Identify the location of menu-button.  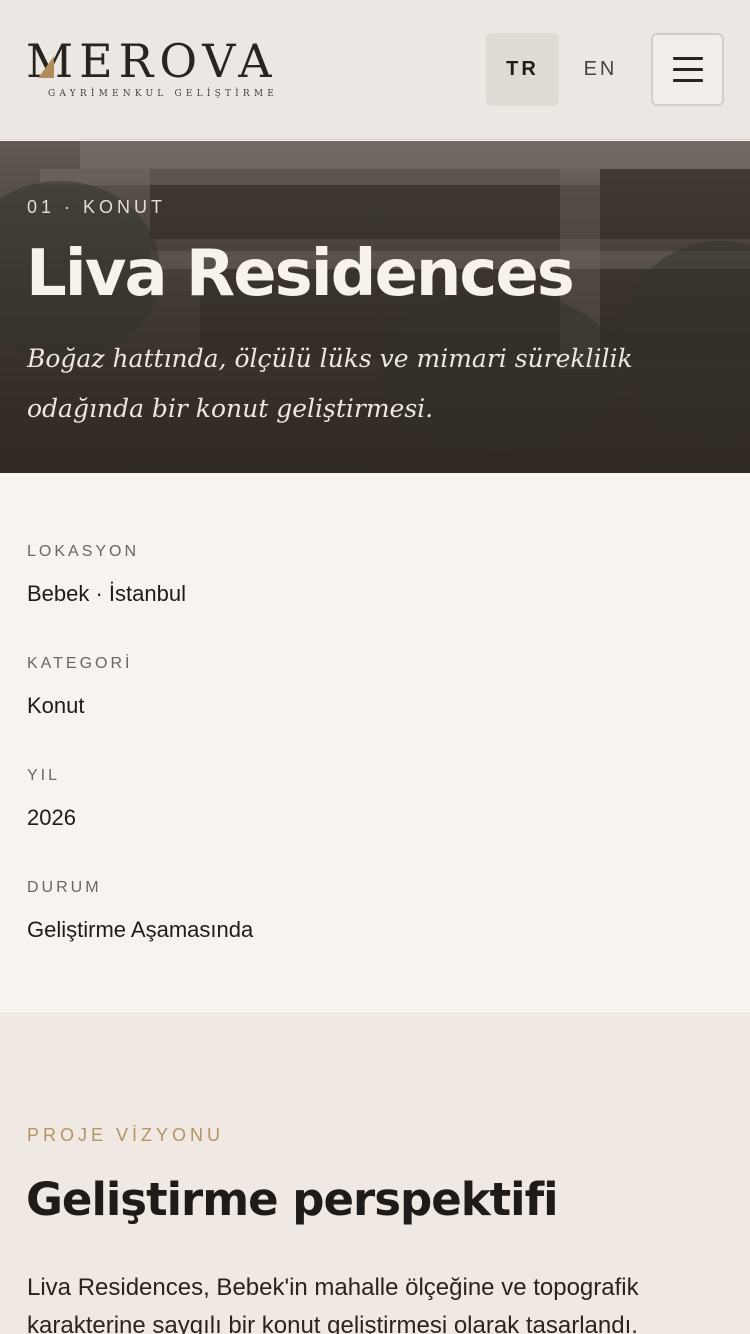
(687, 69).